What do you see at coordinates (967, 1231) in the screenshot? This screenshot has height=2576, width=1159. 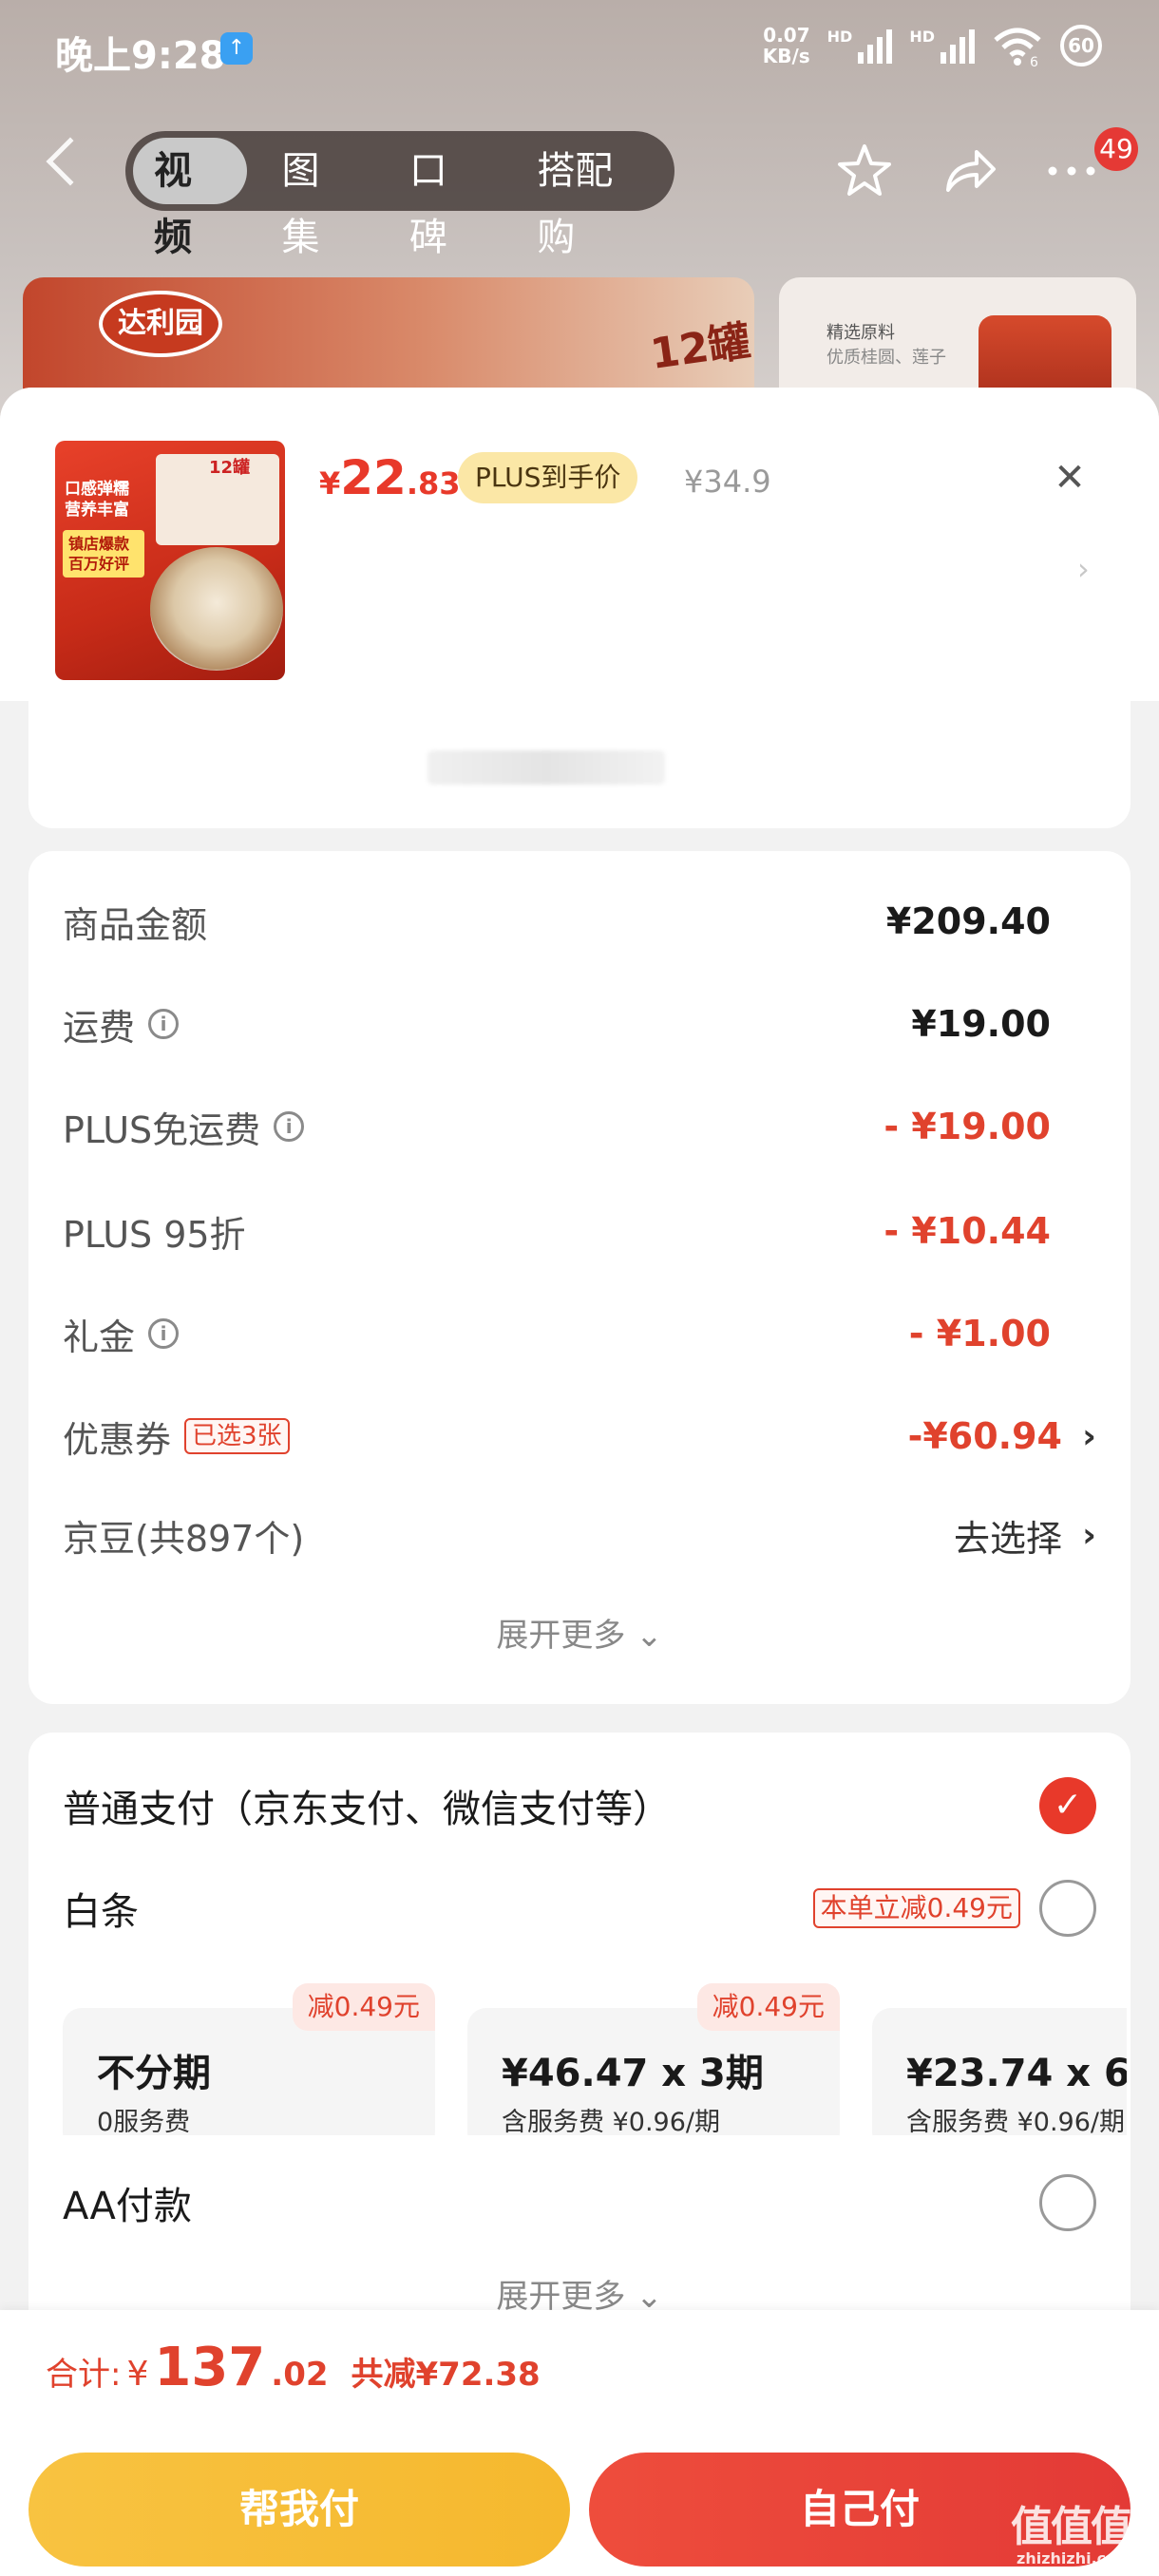 I see `summary-value: - ¥10.44` at bounding box center [967, 1231].